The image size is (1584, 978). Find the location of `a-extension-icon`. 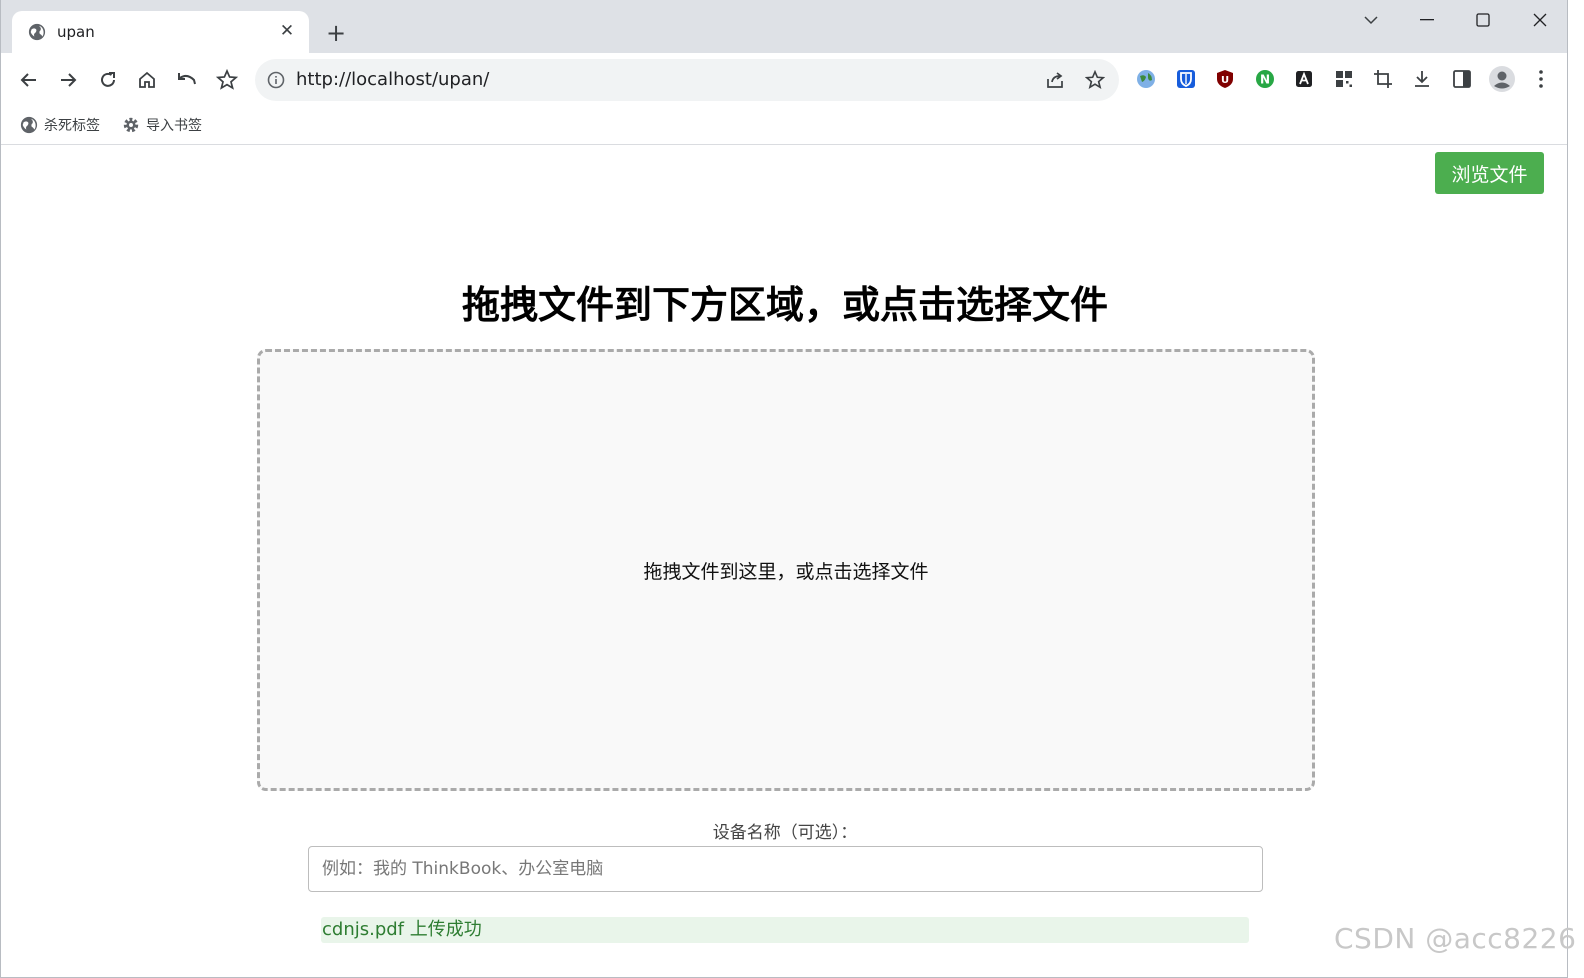

a-extension-icon is located at coordinates (1304, 79).